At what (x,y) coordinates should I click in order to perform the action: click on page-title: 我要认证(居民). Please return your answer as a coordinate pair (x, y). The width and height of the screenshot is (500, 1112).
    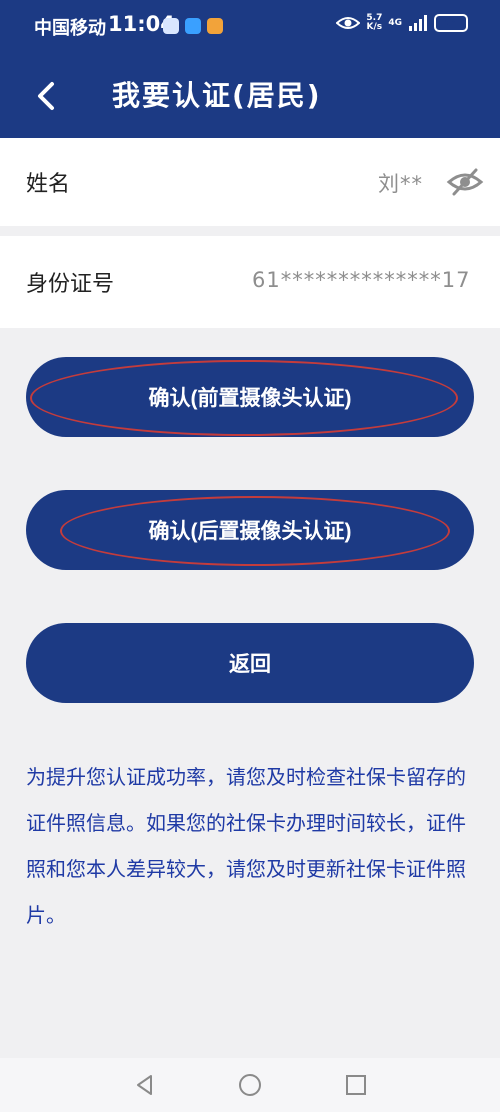
    Looking at the image, I should click on (217, 95).